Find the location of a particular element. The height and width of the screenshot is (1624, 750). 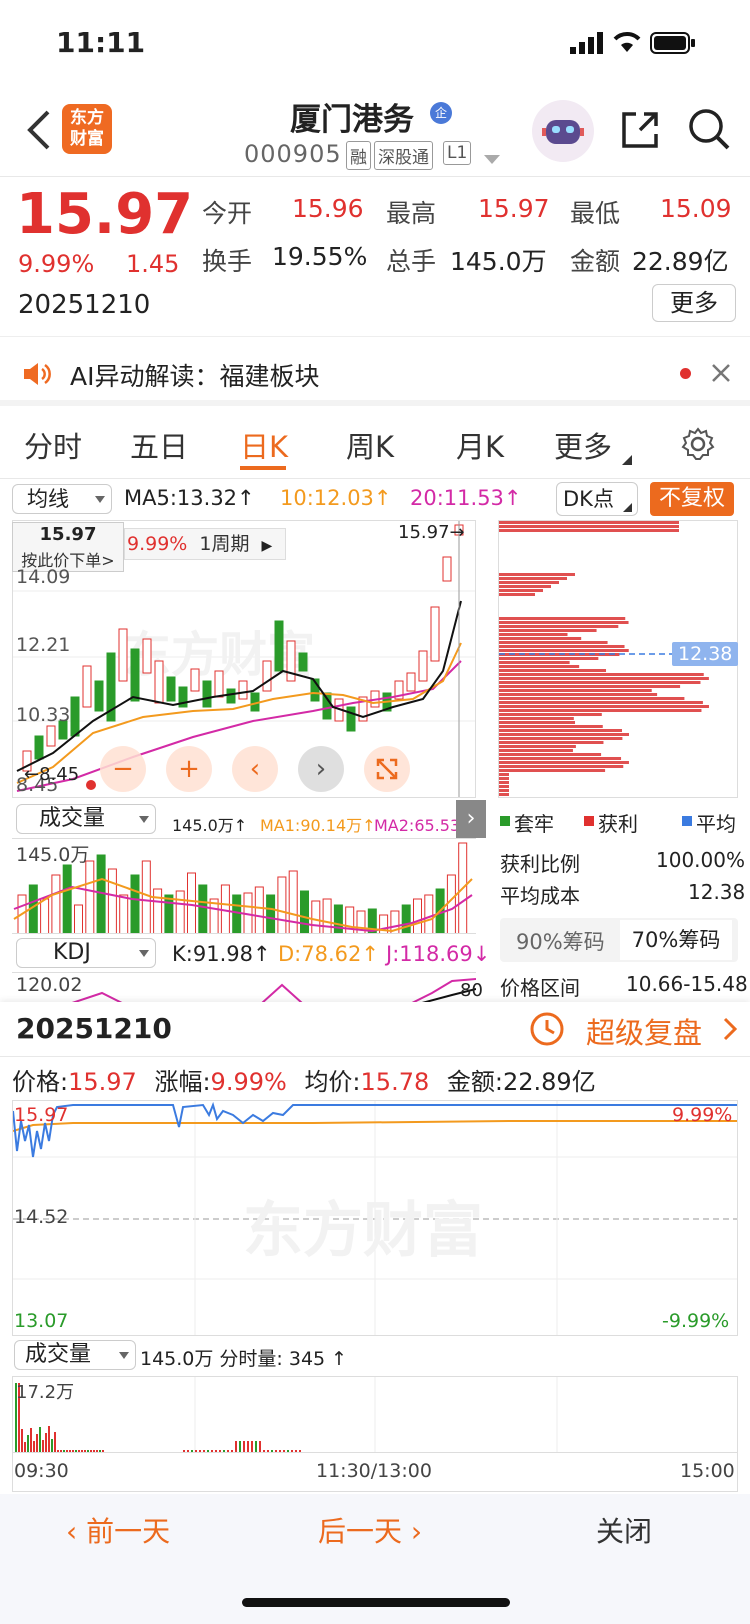

signal-icon is located at coordinates (588, 45).